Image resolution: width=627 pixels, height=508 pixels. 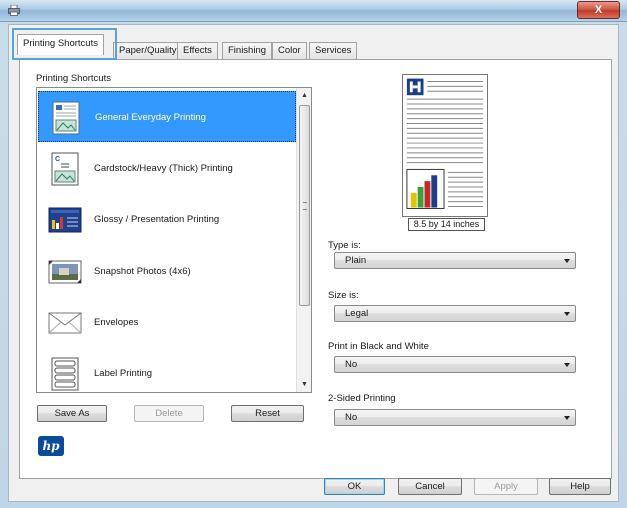 What do you see at coordinates (455, 313) in the screenshot?
I see `paper-size-dropdown: Legal` at bounding box center [455, 313].